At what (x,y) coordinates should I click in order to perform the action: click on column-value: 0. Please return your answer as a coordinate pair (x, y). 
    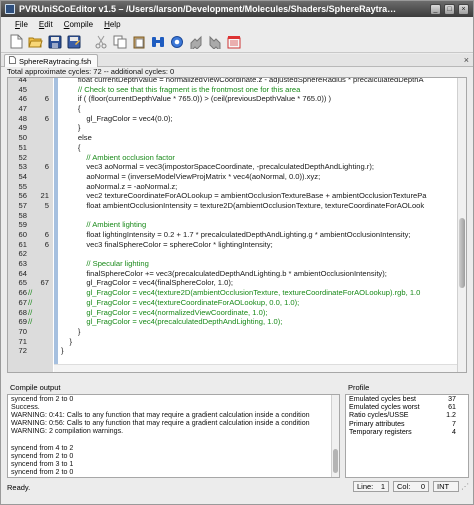
    Looking at the image, I should click on (422, 486).